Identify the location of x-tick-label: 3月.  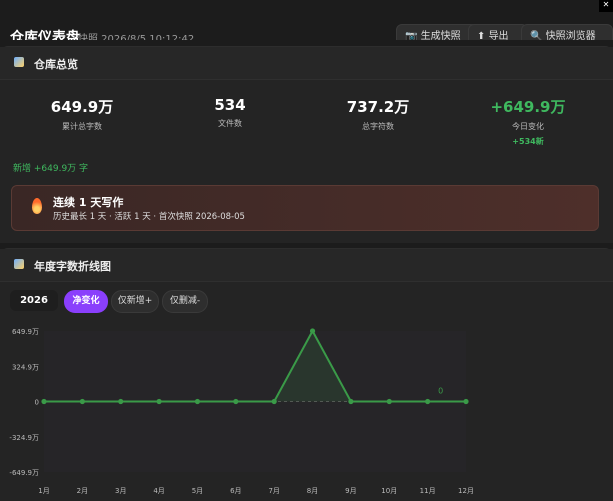
(120, 491).